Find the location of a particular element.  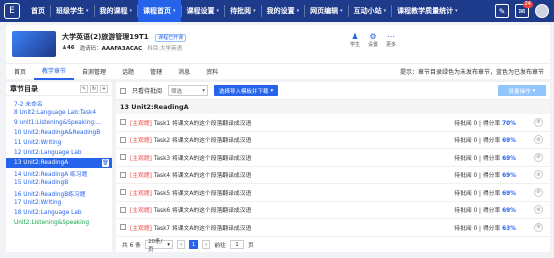

page-size-select: 20条/页 ▾ is located at coordinates (158, 246).